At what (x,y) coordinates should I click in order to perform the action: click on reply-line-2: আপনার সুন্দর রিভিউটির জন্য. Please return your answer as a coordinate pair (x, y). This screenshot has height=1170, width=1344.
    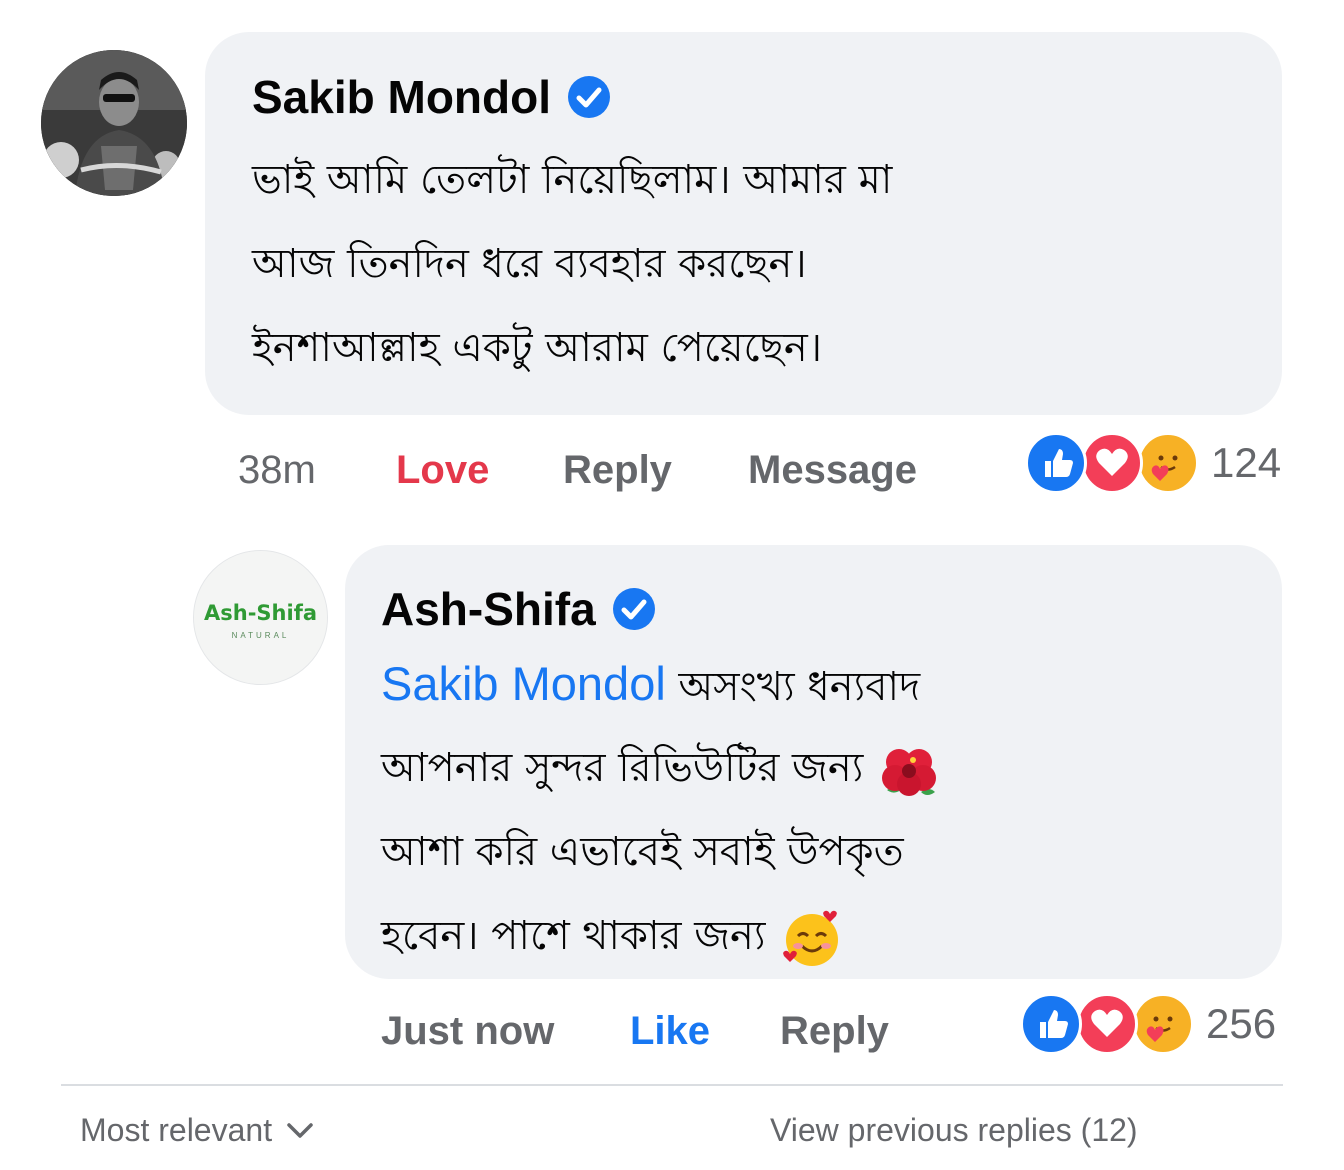
    Looking at the image, I should click on (661, 768).